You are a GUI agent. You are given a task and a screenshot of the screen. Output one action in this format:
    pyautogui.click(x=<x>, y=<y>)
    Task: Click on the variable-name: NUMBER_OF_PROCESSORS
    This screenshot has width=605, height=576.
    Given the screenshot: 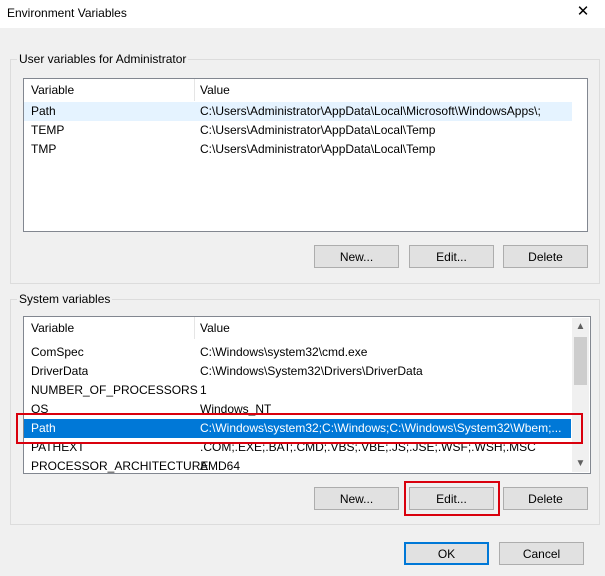 What is the action you would take?
    pyautogui.click(x=114, y=390)
    